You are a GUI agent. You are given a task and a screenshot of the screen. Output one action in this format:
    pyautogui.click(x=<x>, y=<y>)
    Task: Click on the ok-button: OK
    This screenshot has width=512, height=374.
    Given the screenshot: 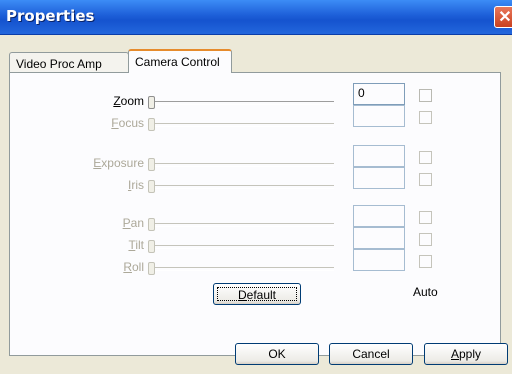 What is the action you would take?
    pyautogui.click(x=277, y=354)
    